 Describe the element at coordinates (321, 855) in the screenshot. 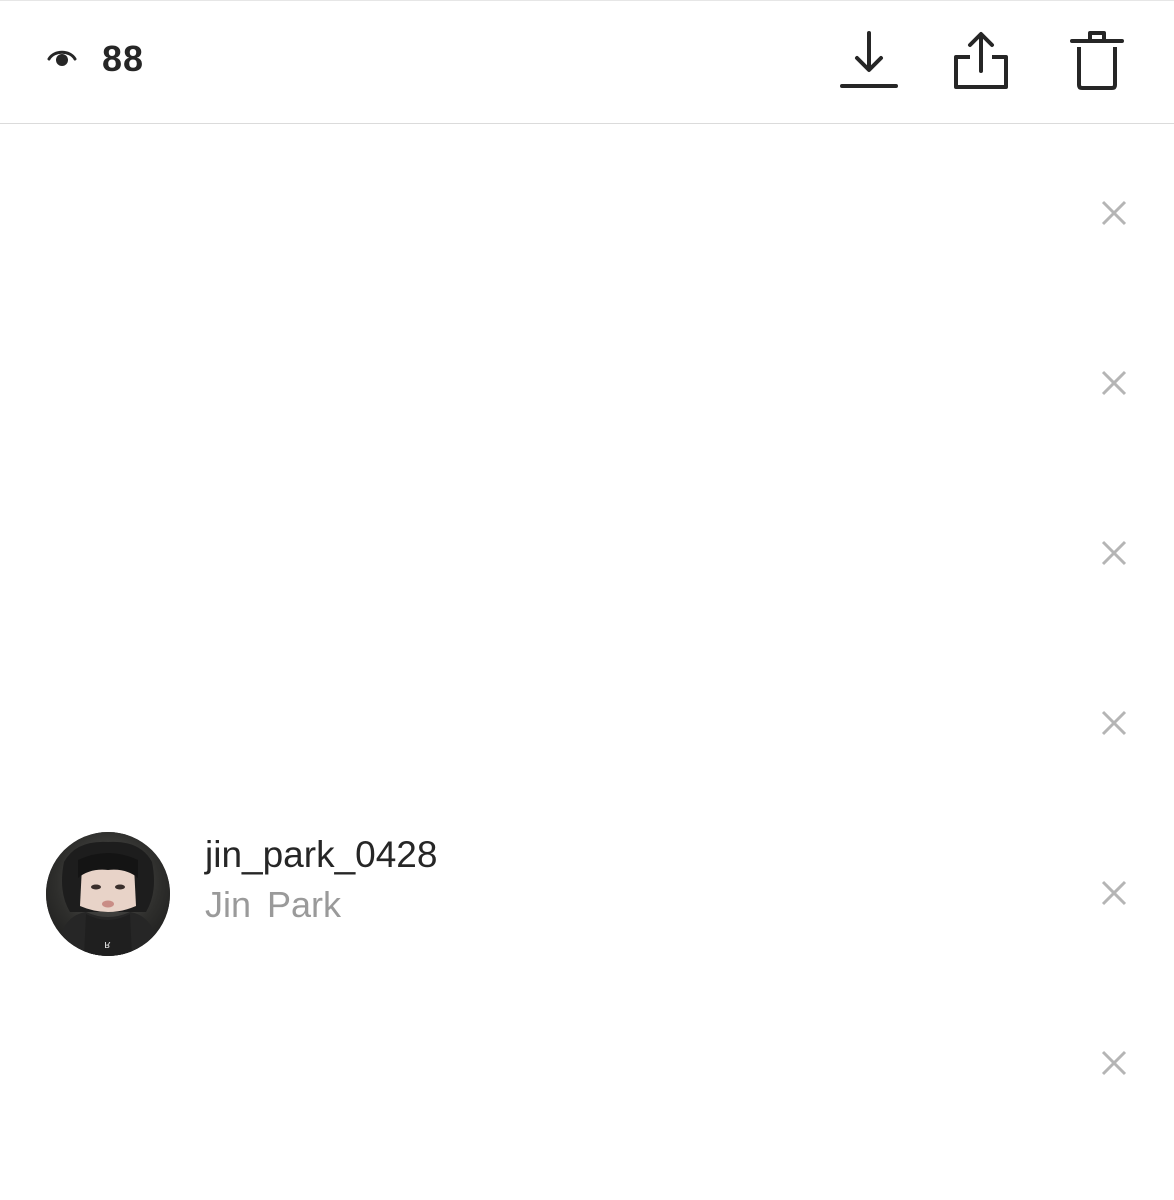

I see `viewer-username: jin_park_0428` at that location.